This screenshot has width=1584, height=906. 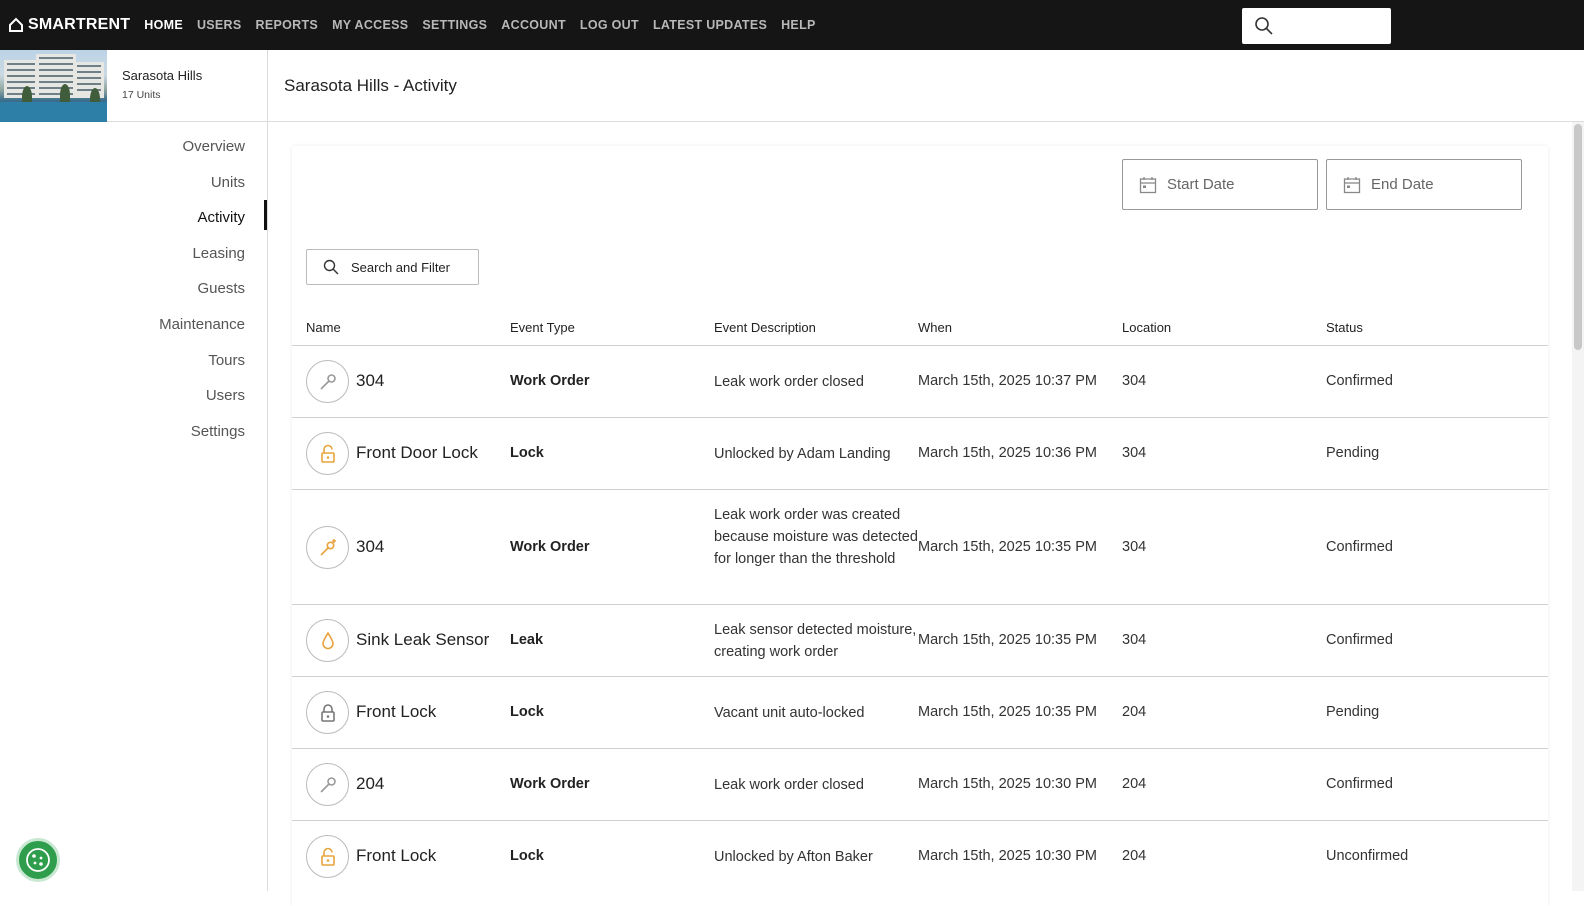 I want to click on column-header-when: When, so click(x=935, y=327).